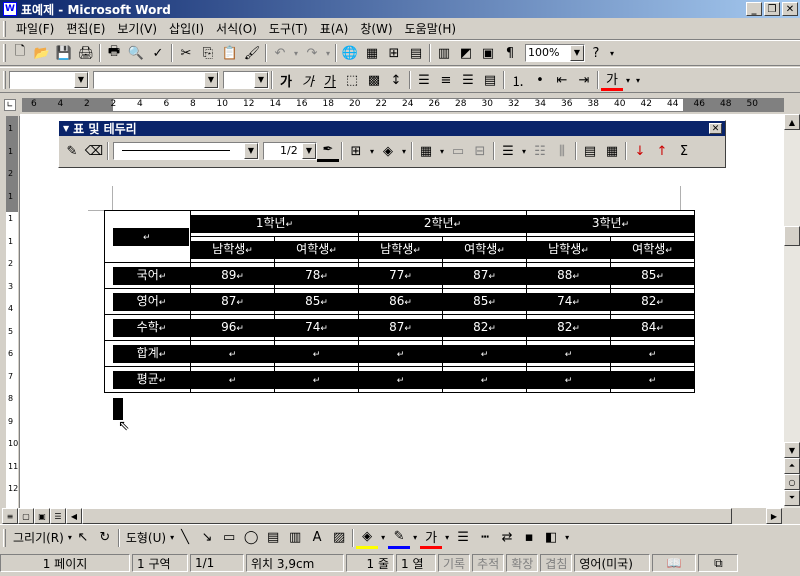  Describe the element at coordinates (662, 151) in the screenshot. I see `sort-descending-icon: ↑` at that location.